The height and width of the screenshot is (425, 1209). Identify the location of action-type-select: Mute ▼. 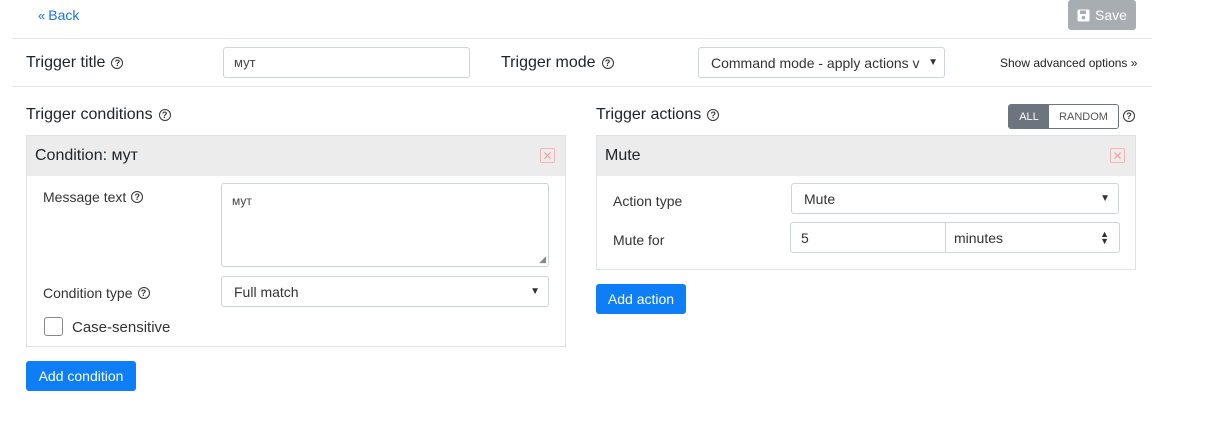
(955, 198).